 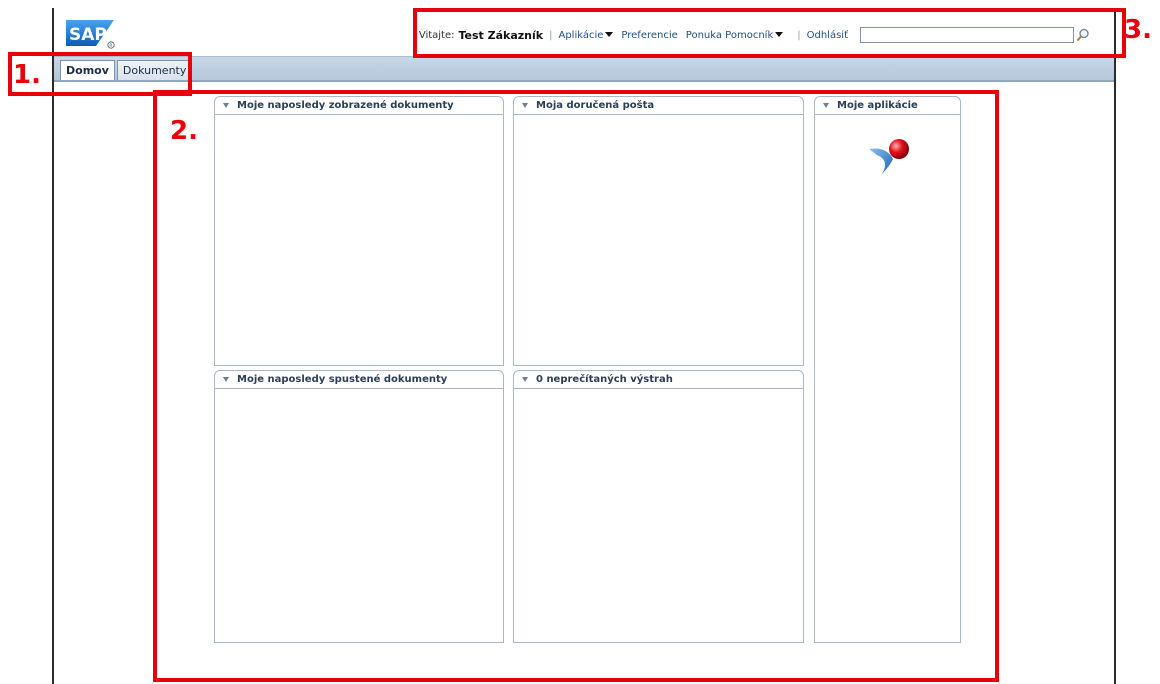 I want to click on annotation-number-3: 3., so click(x=1138, y=30).